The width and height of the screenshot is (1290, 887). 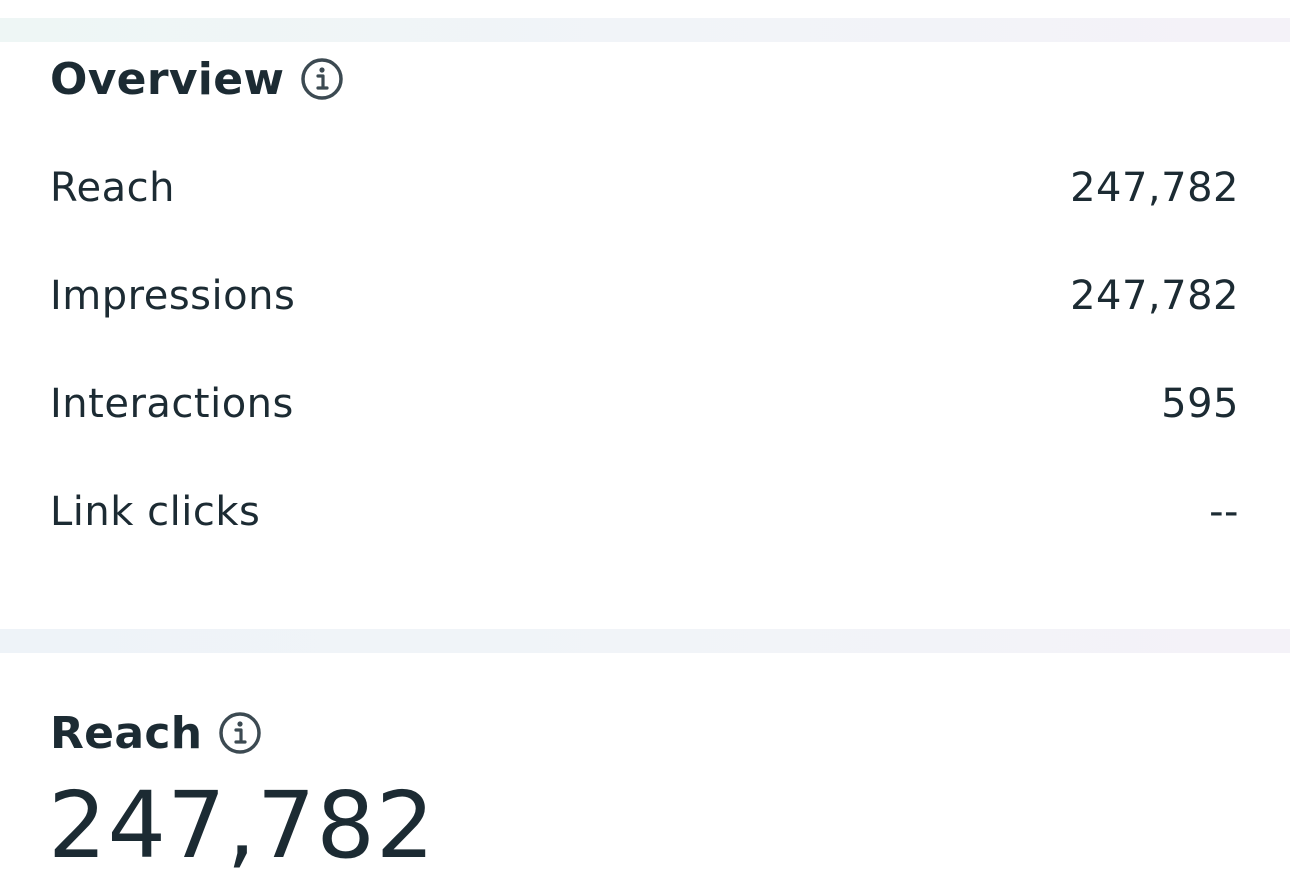 I want to click on reach-header: Reach, so click(x=156, y=733).